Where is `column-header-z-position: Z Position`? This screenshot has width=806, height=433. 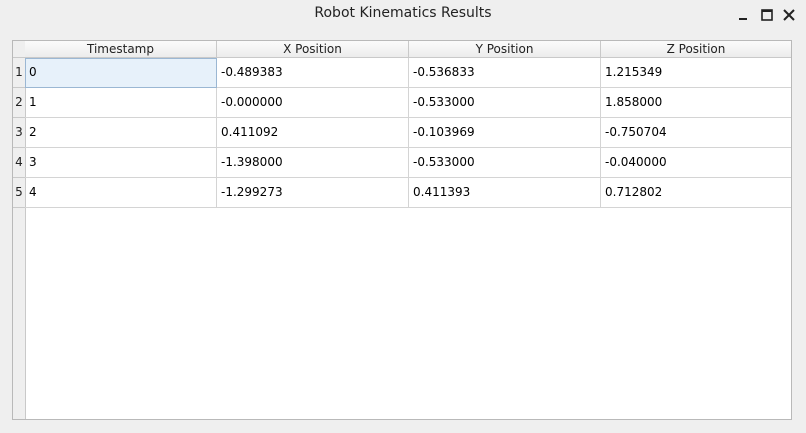
column-header-z-position: Z Position is located at coordinates (696, 49).